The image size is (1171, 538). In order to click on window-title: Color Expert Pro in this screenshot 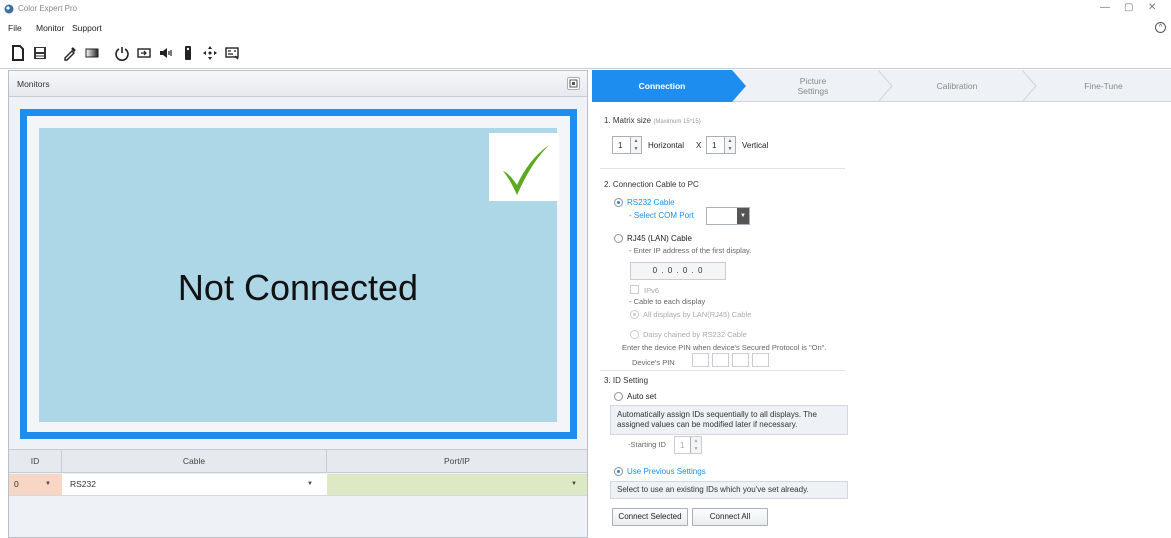, I will do `click(48, 8)`.